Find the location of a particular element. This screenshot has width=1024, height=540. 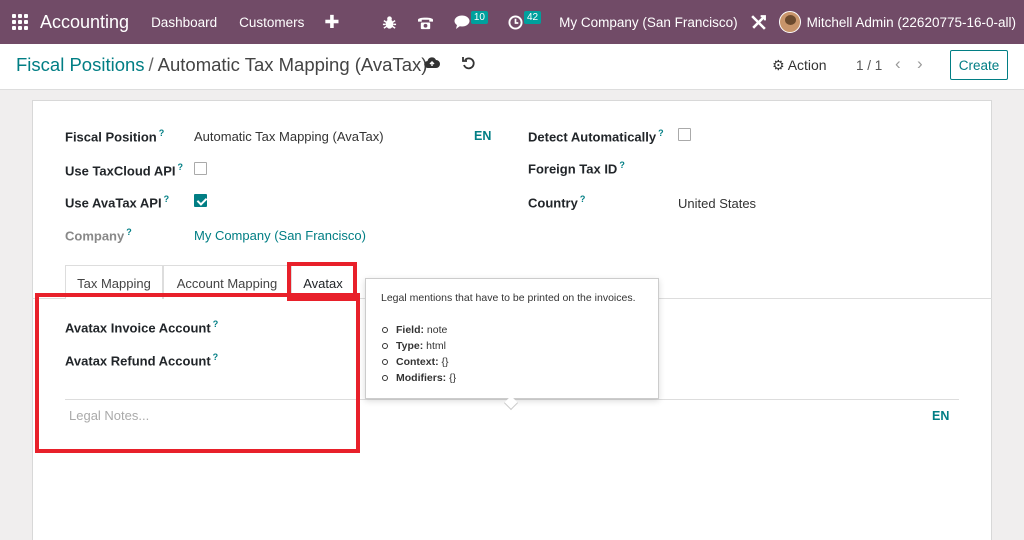

pager-prev-icon: ‹ is located at coordinates (898, 64).